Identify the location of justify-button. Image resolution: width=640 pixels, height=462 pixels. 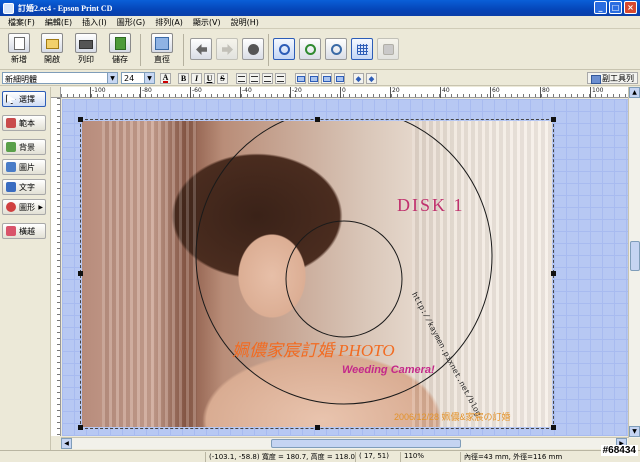
(280, 78).